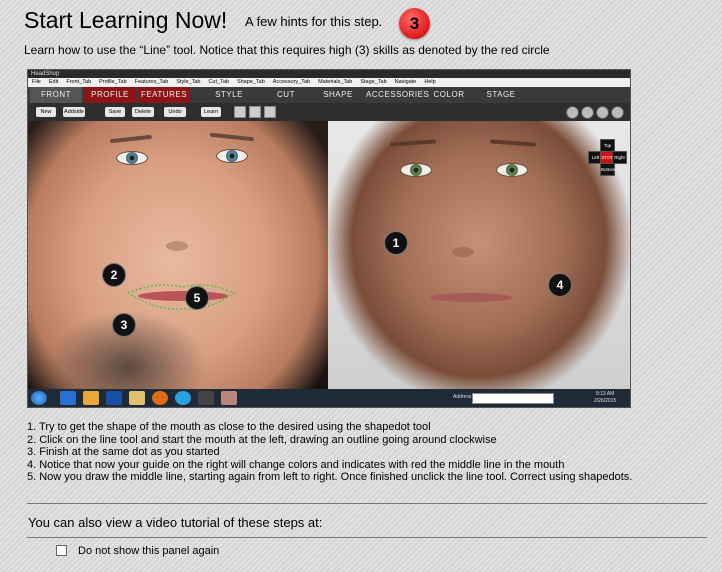 The image size is (722, 572). Describe the element at coordinates (512, 170) in the screenshot. I see `model-right-eye` at that location.